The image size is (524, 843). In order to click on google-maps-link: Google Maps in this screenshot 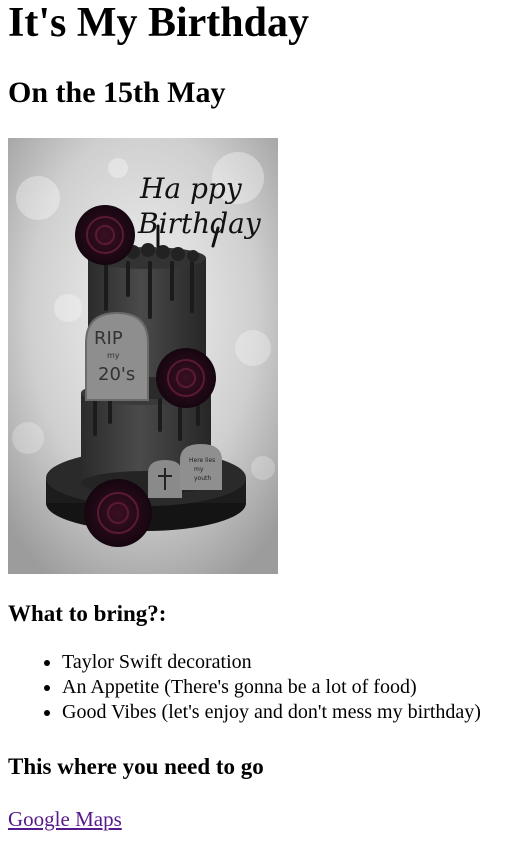, I will do `click(65, 819)`.